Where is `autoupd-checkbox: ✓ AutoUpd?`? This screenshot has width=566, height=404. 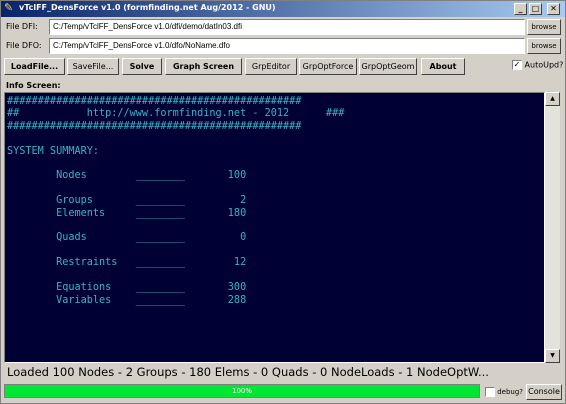 autoupd-checkbox: ✓ AutoUpd? is located at coordinates (537, 65).